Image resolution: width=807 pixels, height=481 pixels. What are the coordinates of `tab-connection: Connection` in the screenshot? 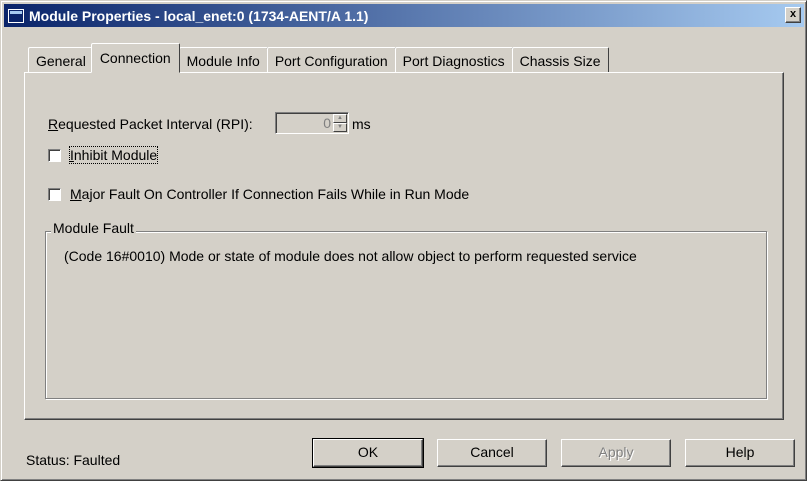 It's located at (135, 58).